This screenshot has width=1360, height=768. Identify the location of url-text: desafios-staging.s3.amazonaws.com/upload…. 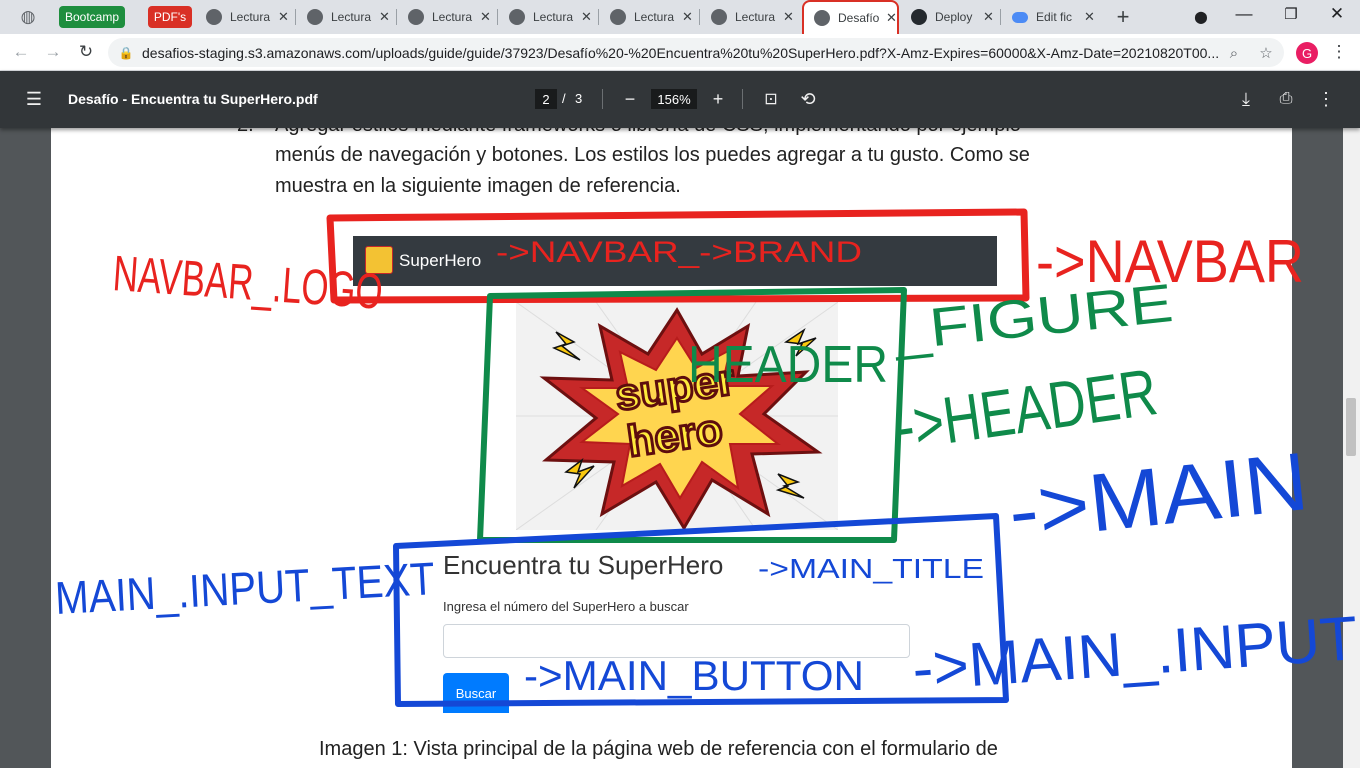
(682, 53).